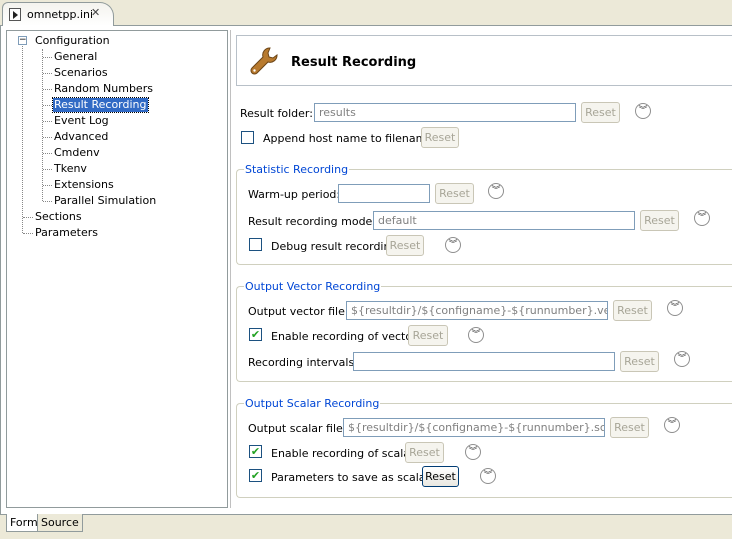 The height and width of the screenshot is (539, 732). What do you see at coordinates (315, 221) in the screenshot?
I see `recording-modes-label: Result recording modes:` at bounding box center [315, 221].